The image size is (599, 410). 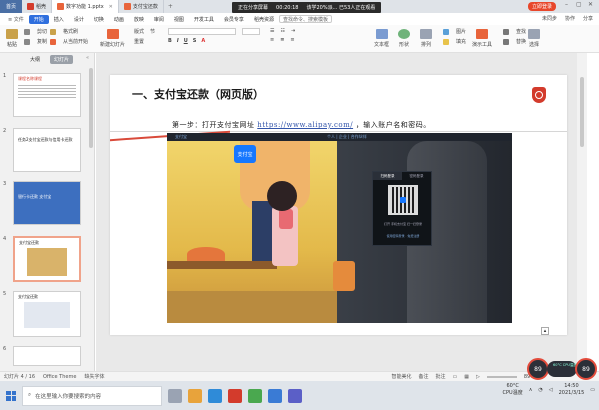 I want to click on copy-button: 复制, so click(x=35, y=41).